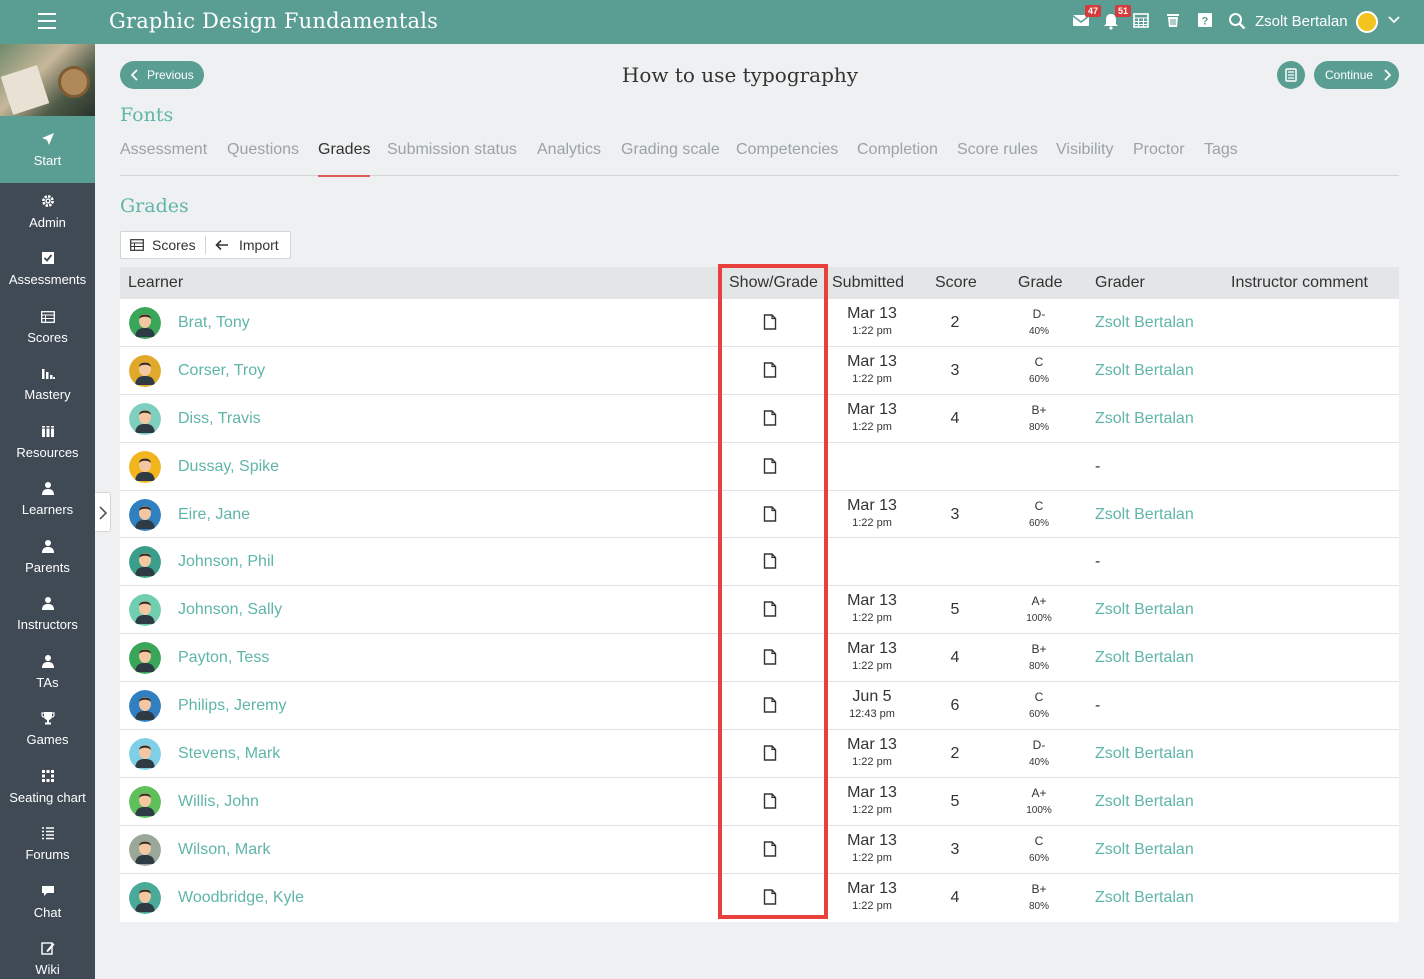 The width and height of the screenshot is (1424, 979). Describe the element at coordinates (232, 706) in the screenshot. I see `learner-name-link: Philips, Jeremy` at that location.